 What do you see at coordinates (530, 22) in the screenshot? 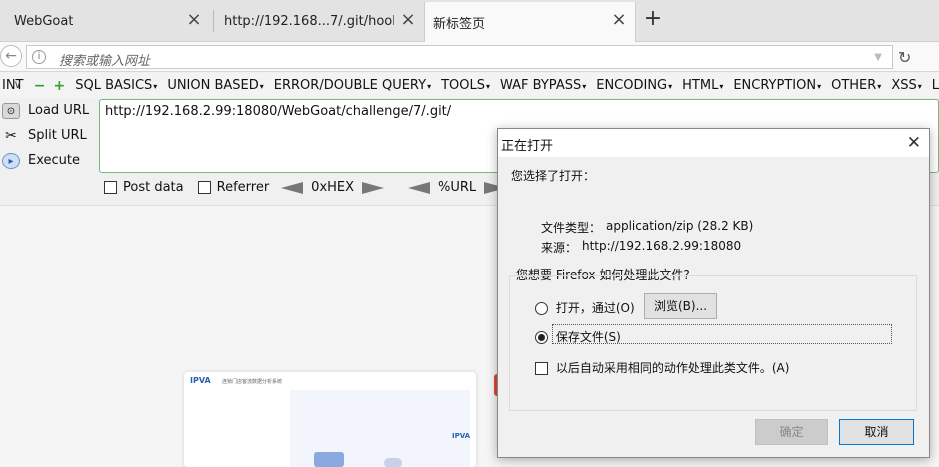
I see `tab-new-tab: 新标签页 ×` at bounding box center [530, 22].